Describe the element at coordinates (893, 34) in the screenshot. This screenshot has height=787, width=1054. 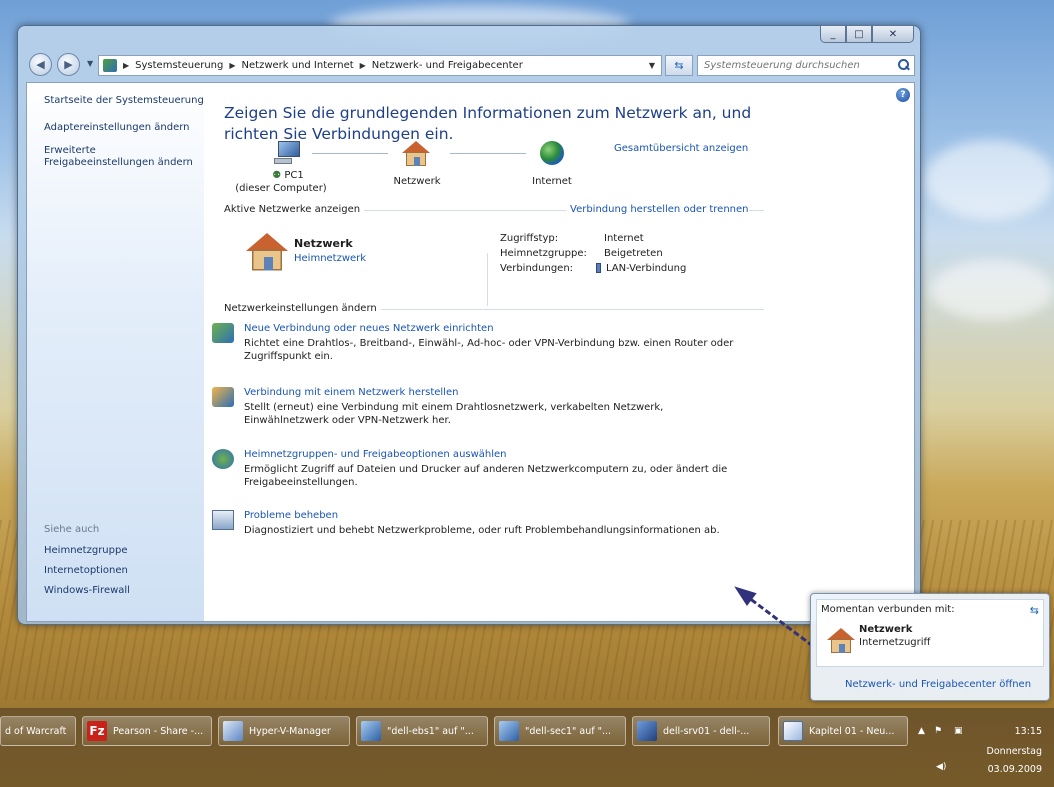
I see `close-button: ✕` at that location.